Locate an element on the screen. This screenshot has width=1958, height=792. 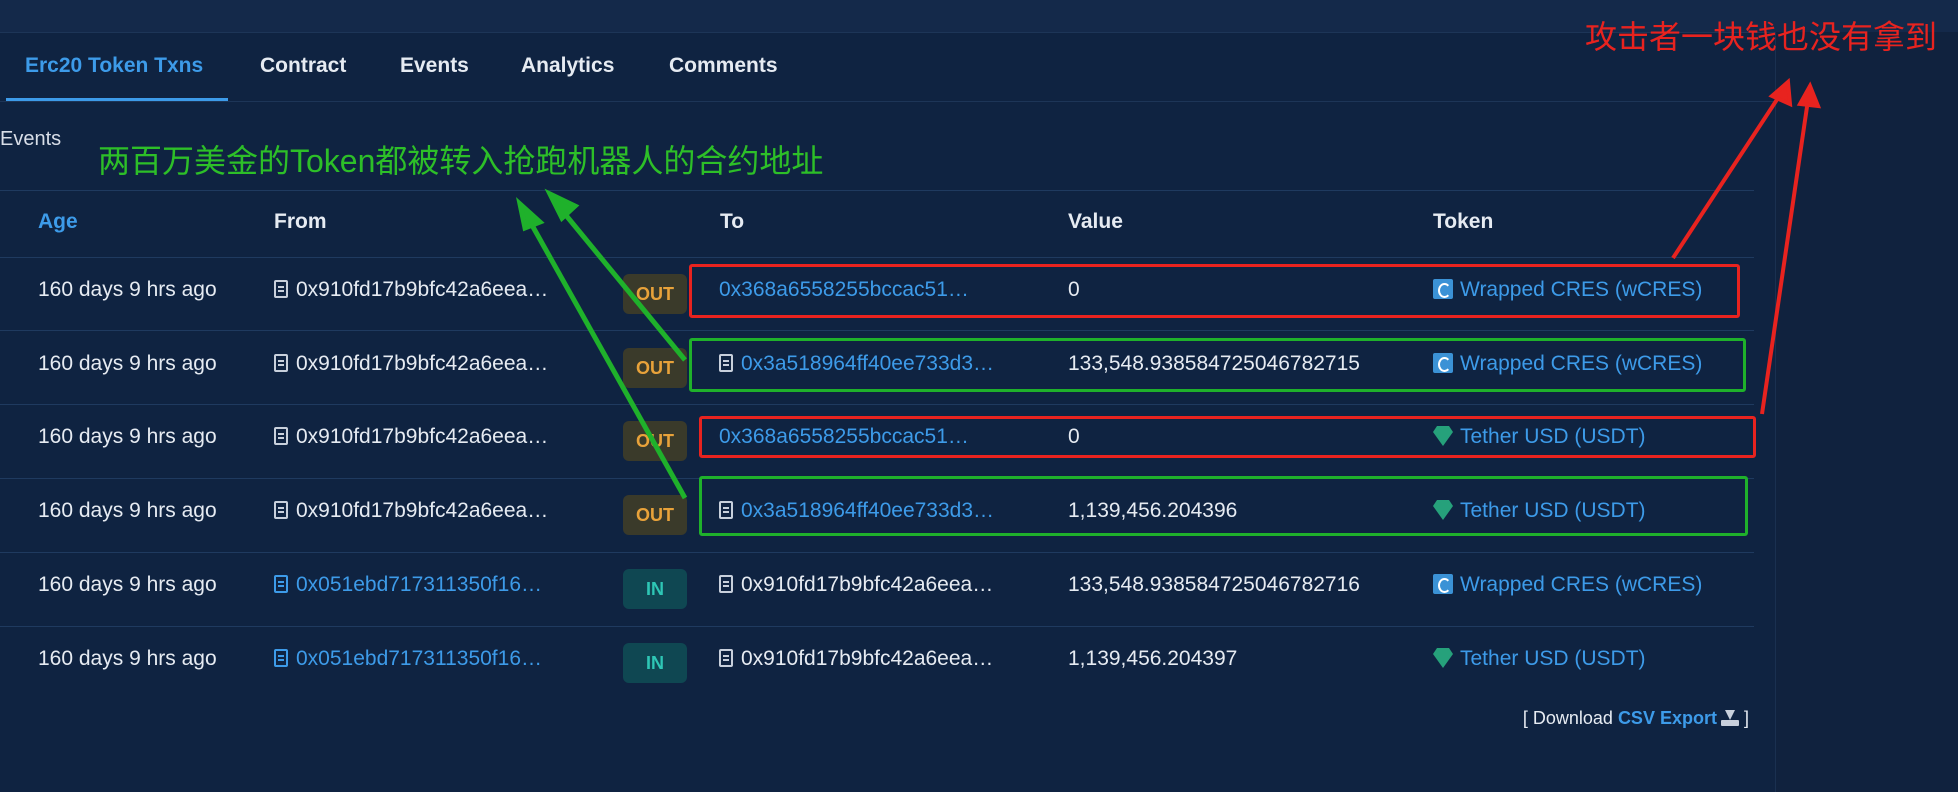
column-header-token: Token is located at coordinates (1463, 221).